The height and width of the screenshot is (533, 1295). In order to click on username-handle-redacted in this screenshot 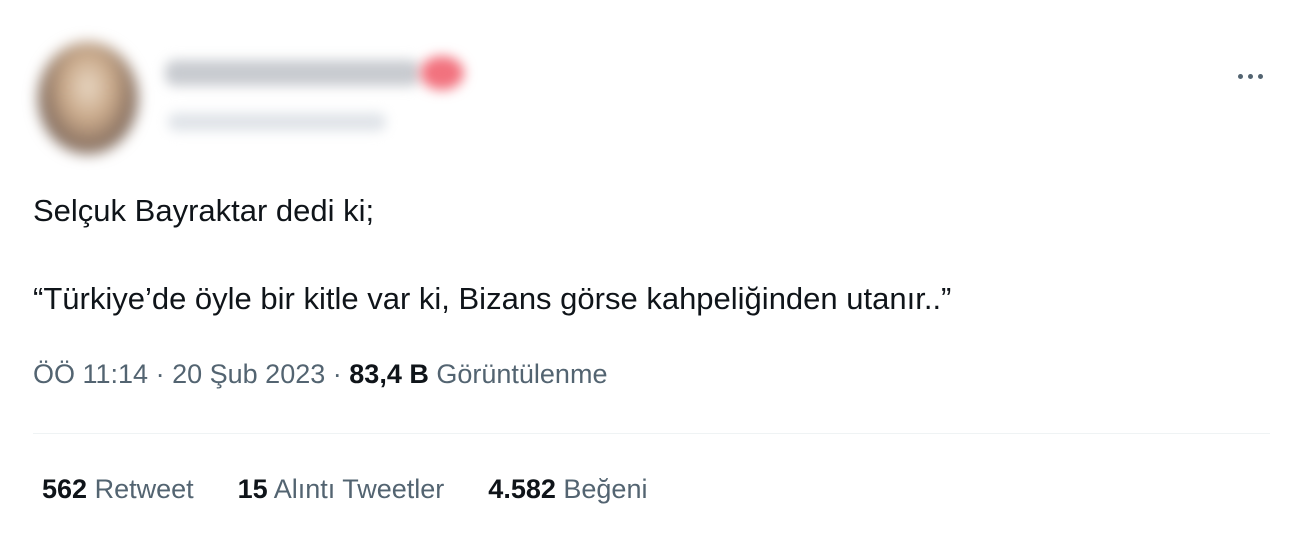, I will do `click(277, 122)`.